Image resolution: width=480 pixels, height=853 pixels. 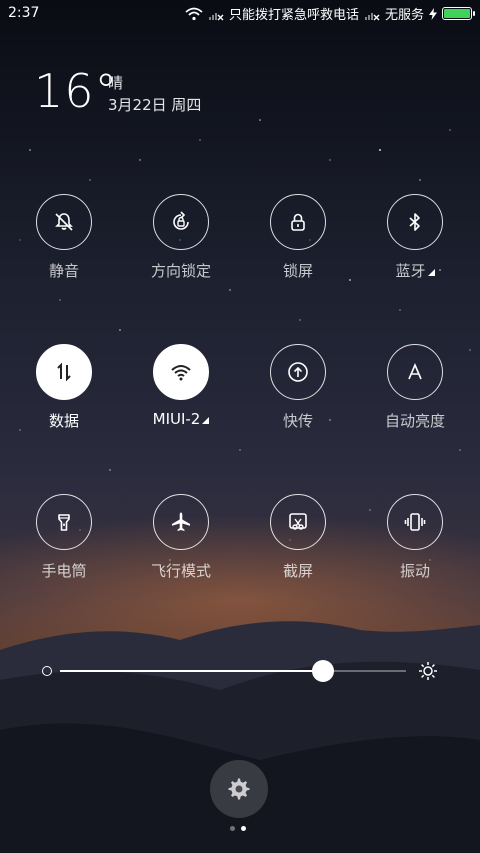 What do you see at coordinates (238, 828) in the screenshot?
I see `page-indicator` at bounding box center [238, 828].